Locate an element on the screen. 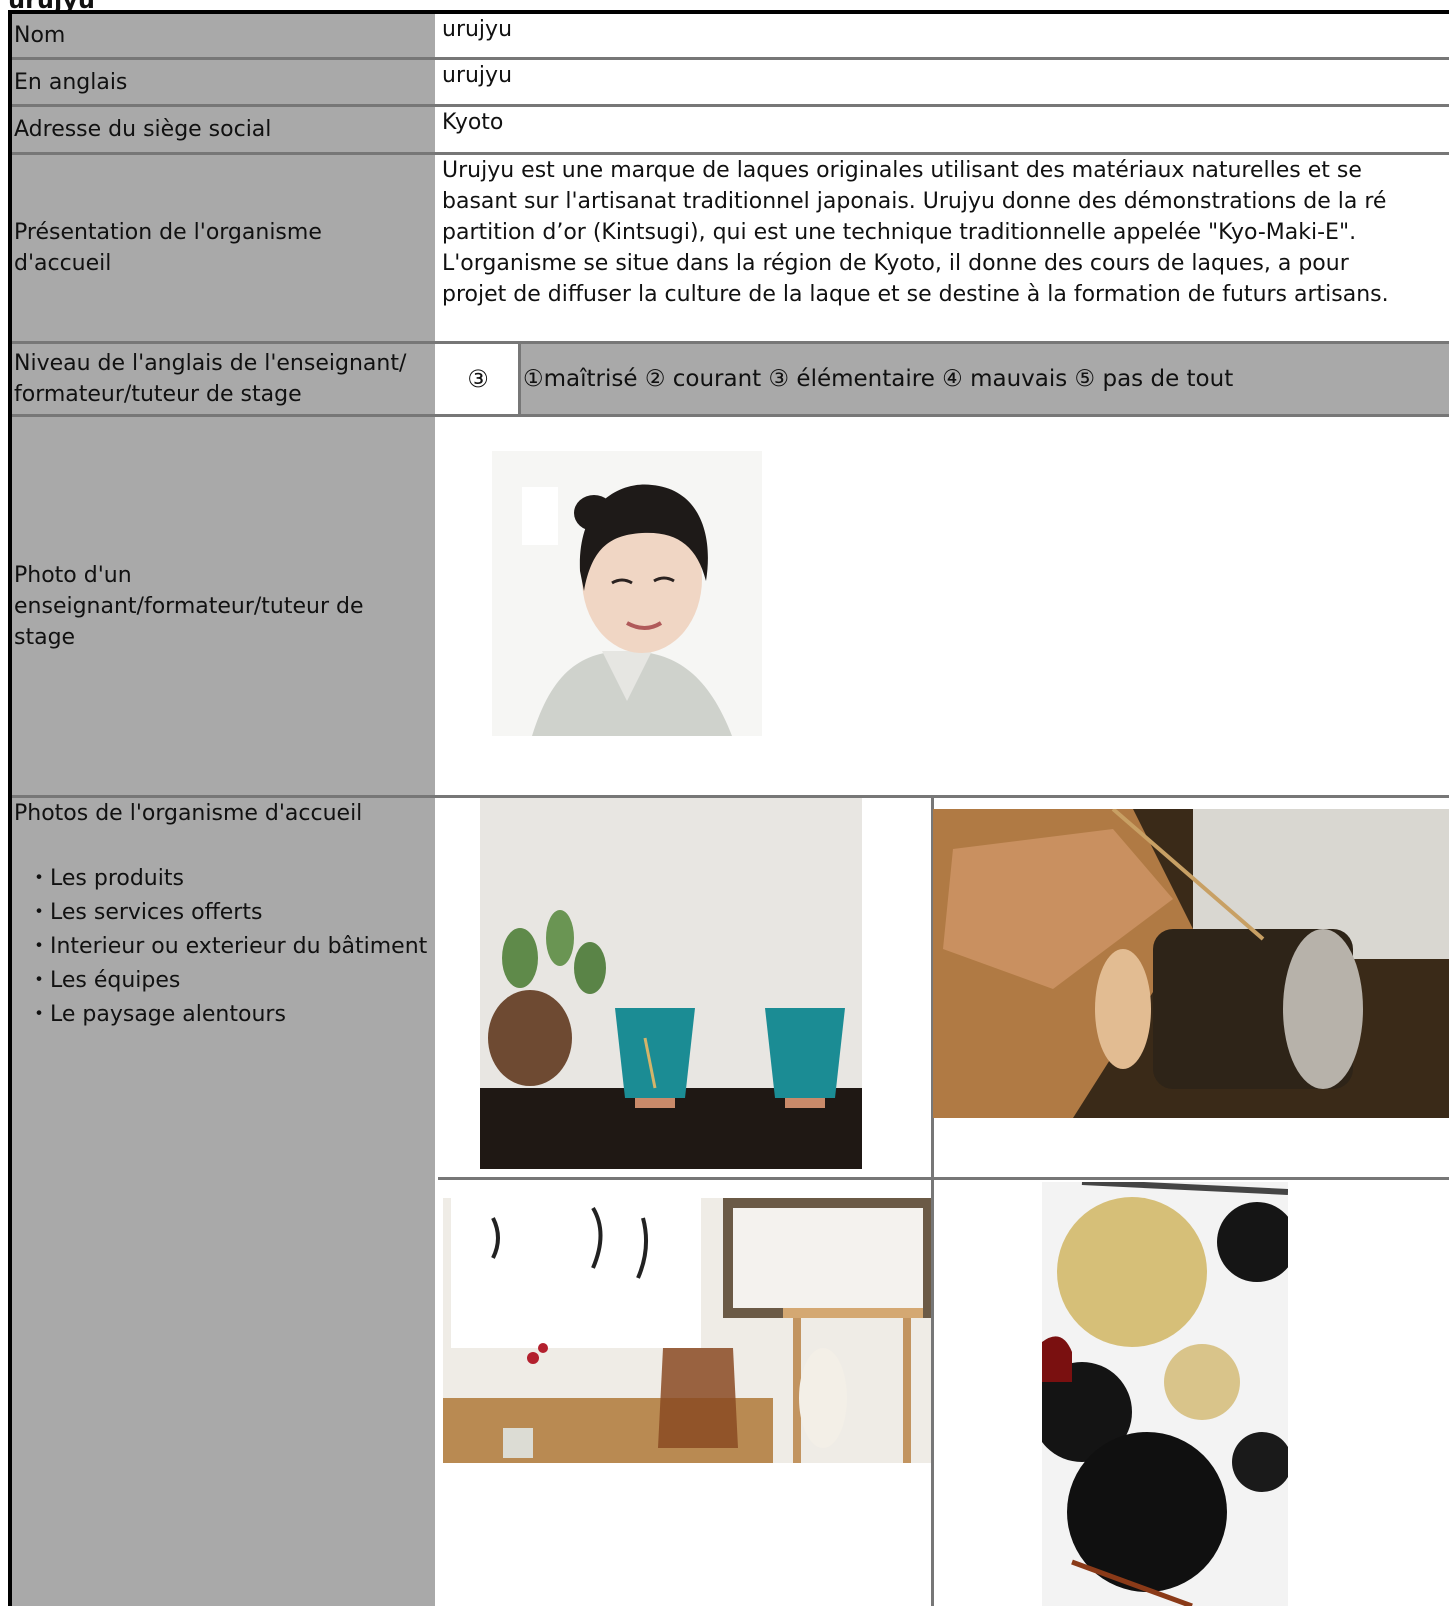  value-anglais: urujyu is located at coordinates (943, 82).